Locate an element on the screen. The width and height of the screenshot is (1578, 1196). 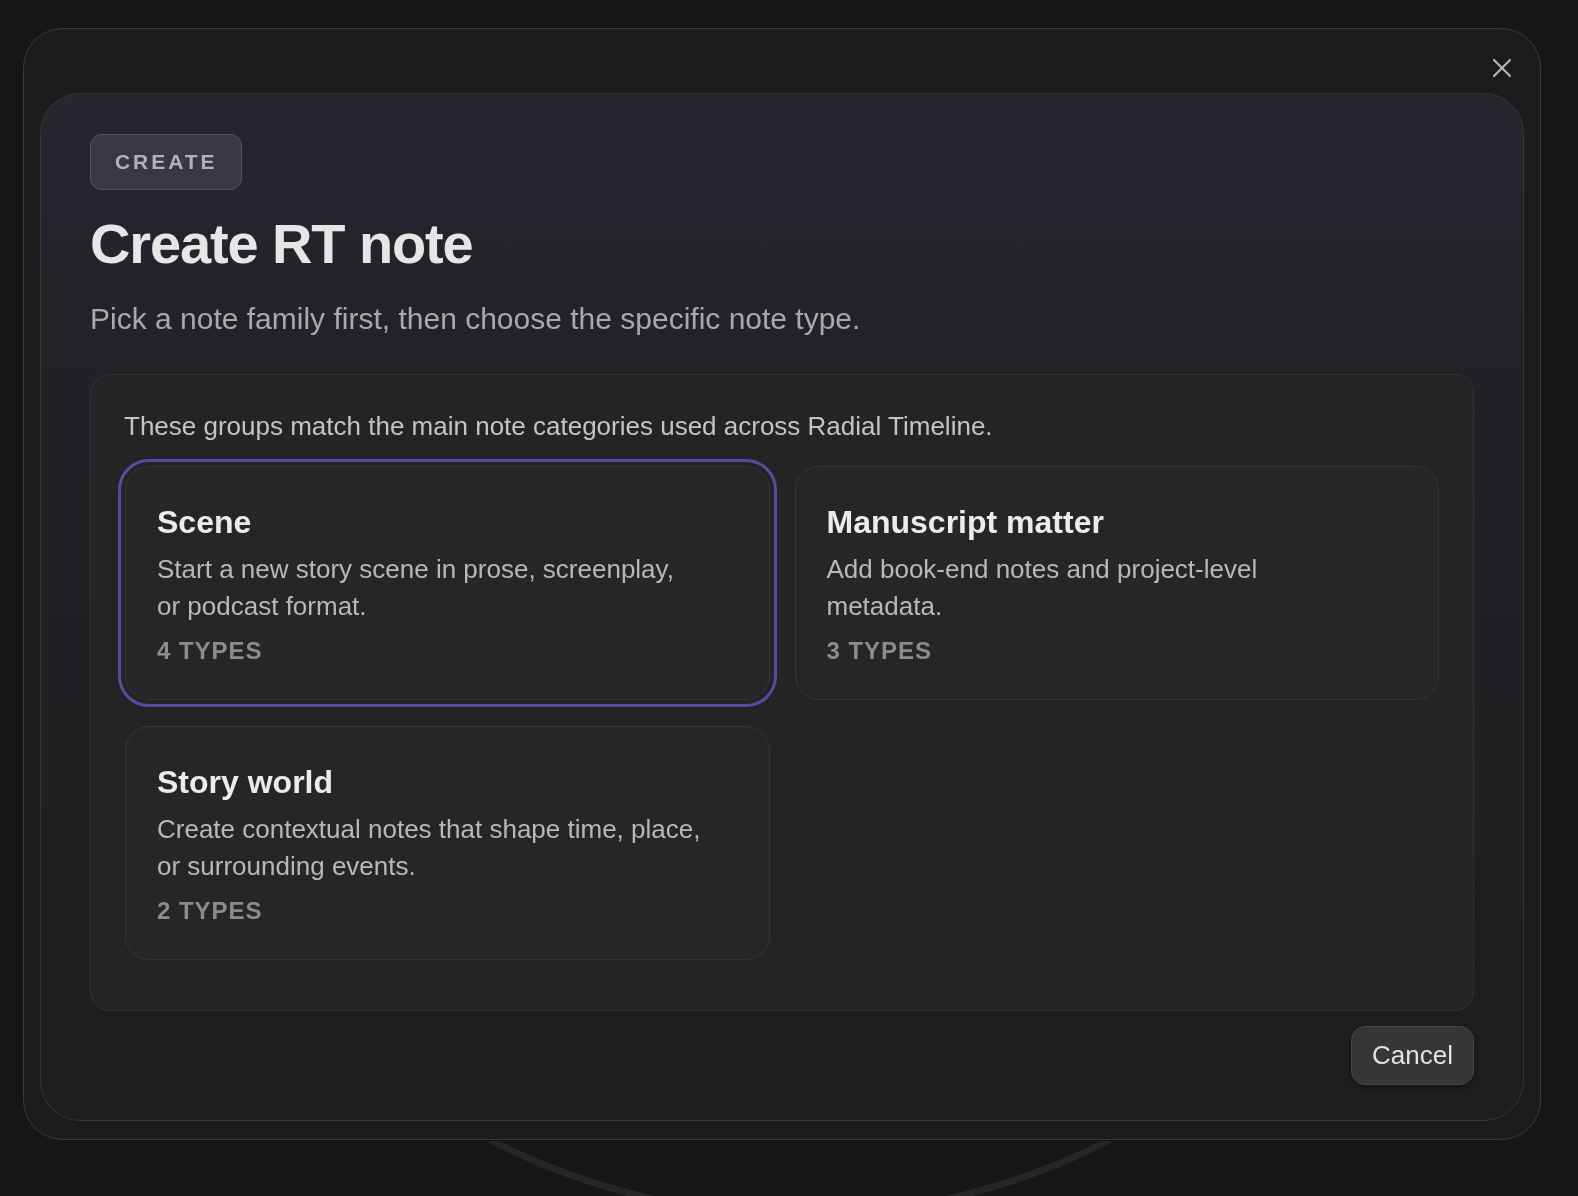
cancel-button: Cancel is located at coordinates (1412, 1055).